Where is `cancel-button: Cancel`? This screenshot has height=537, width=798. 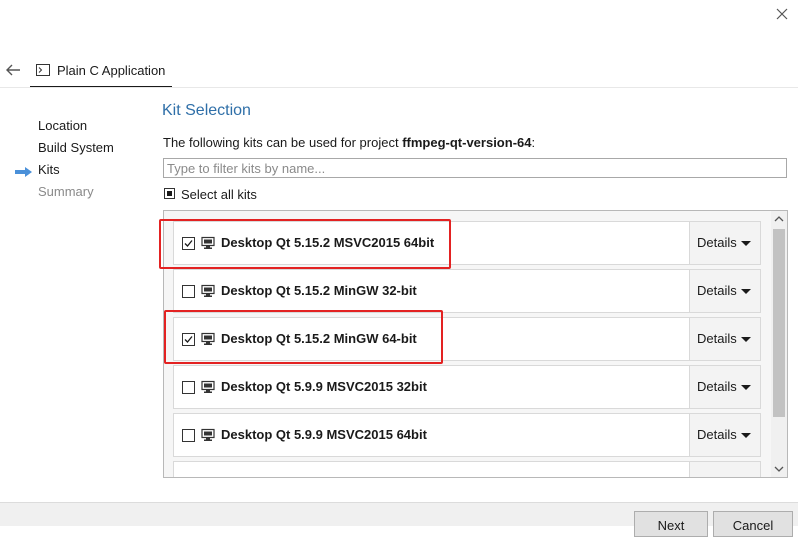 cancel-button: Cancel is located at coordinates (753, 524).